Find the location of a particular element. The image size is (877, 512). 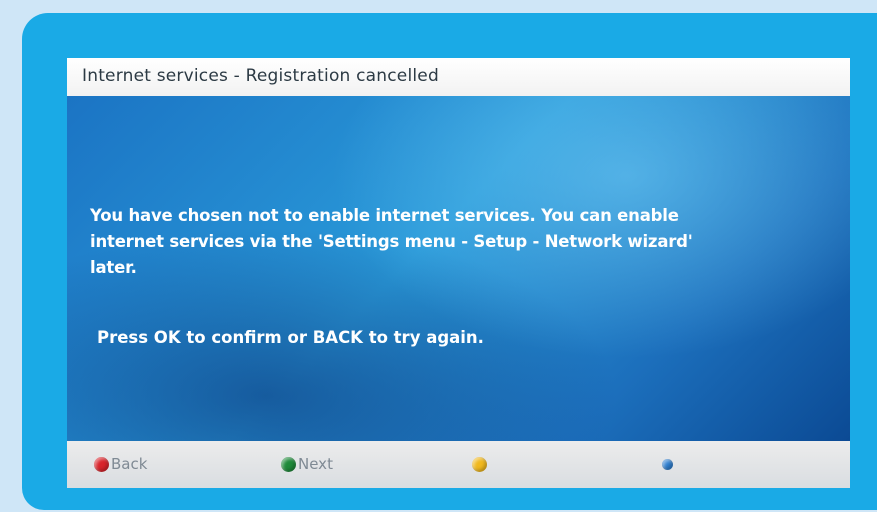

back-button: Back is located at coordinates (120, 464).